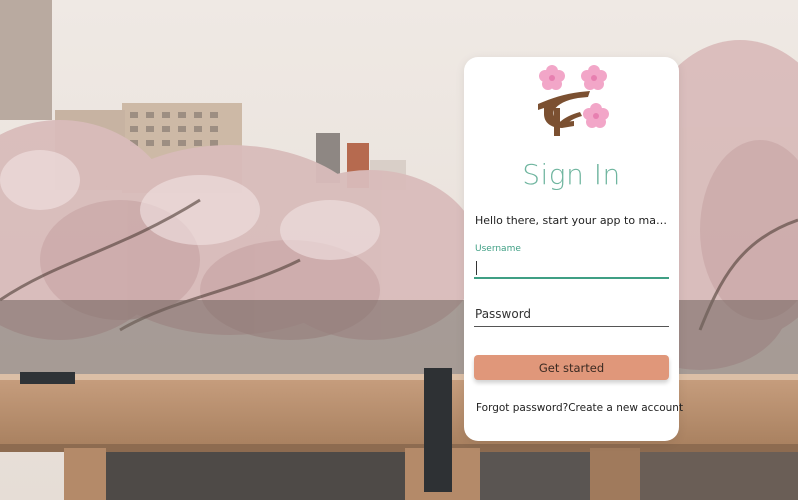  What do you see at coordinates (571, 367) in the screenshot?
I see `get-started-button: Get started` at bounding box center [571, 367].